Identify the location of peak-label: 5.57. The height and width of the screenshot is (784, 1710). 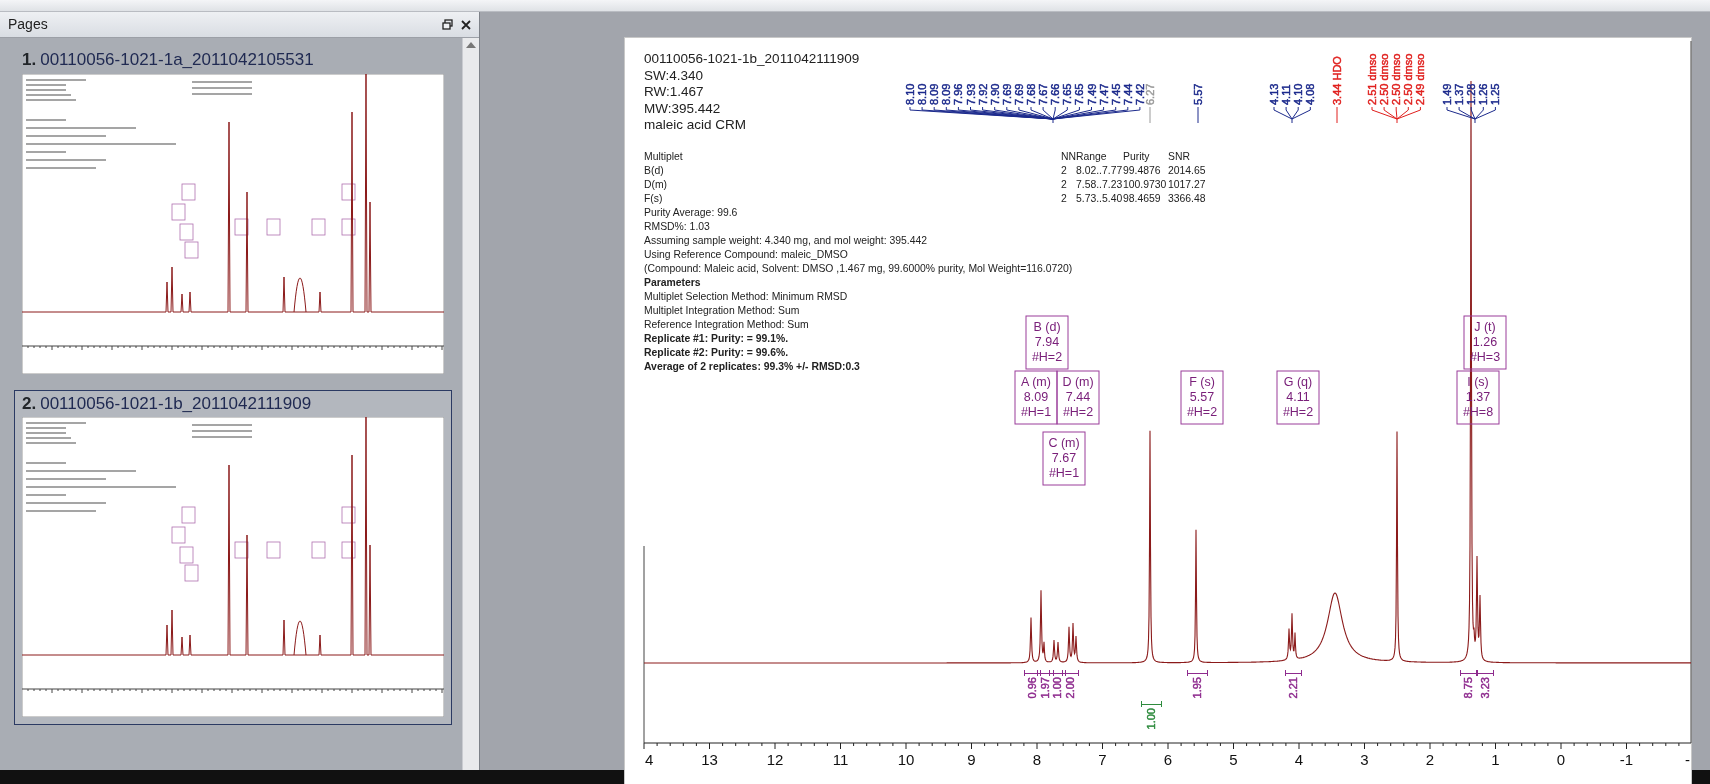
(1198, 94).